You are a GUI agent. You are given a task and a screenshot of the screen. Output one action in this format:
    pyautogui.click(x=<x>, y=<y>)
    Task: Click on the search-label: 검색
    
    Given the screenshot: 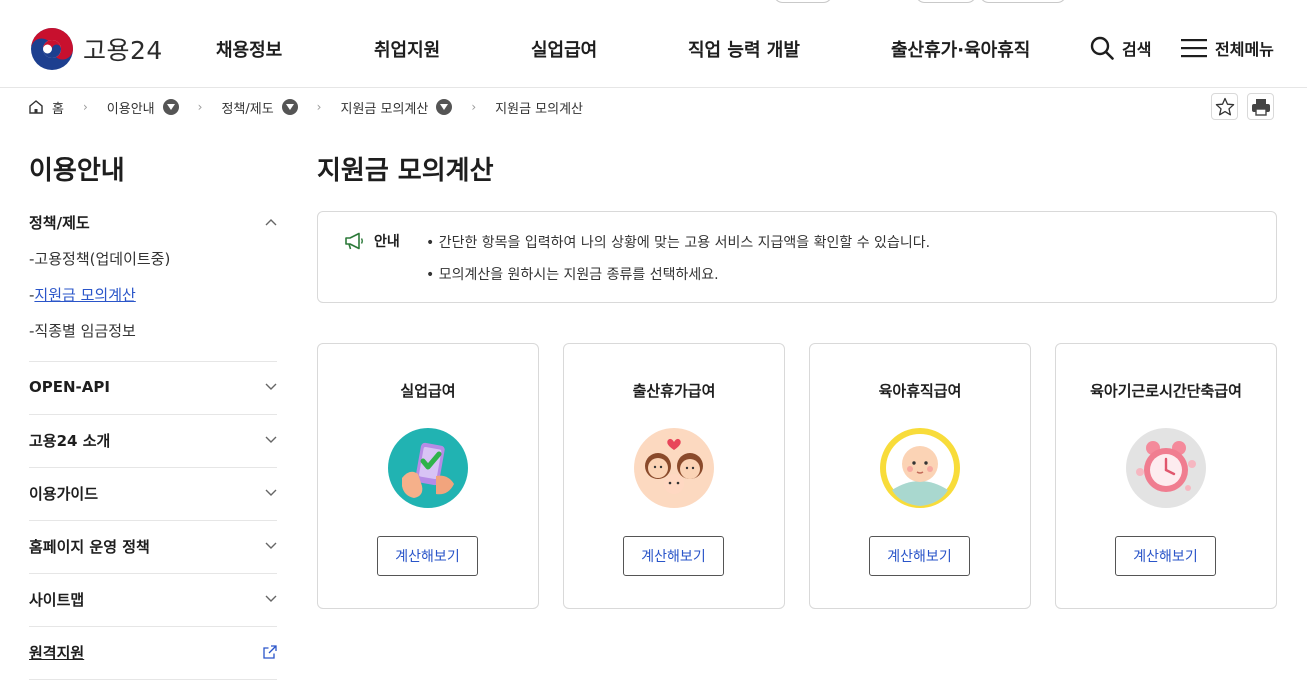 What is the action you would take?
    pyautogui.click(x=1137, y=49)
    